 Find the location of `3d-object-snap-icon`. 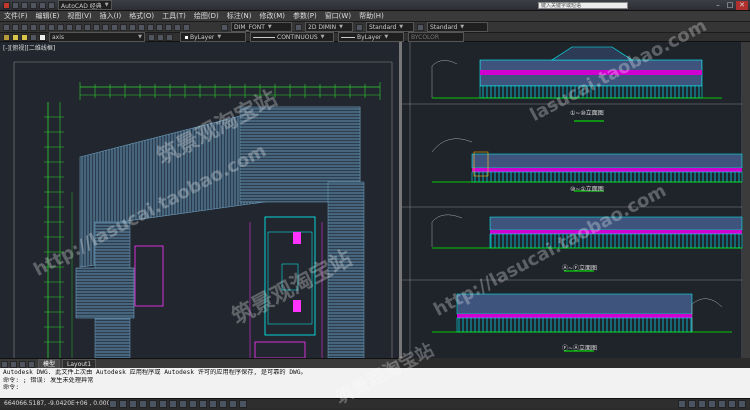

3d-object-snap-icon is located at coordinates (173, 403).